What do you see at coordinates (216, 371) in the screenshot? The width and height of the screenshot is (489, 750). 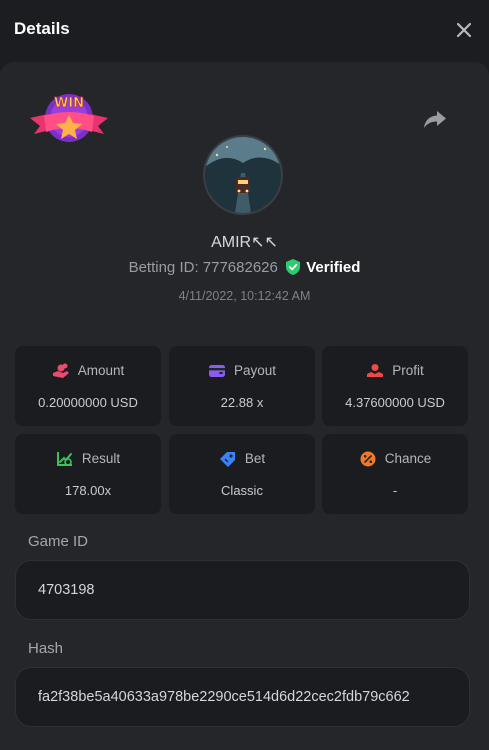 I see `wallet-icon` at bounding box center [216, 371].